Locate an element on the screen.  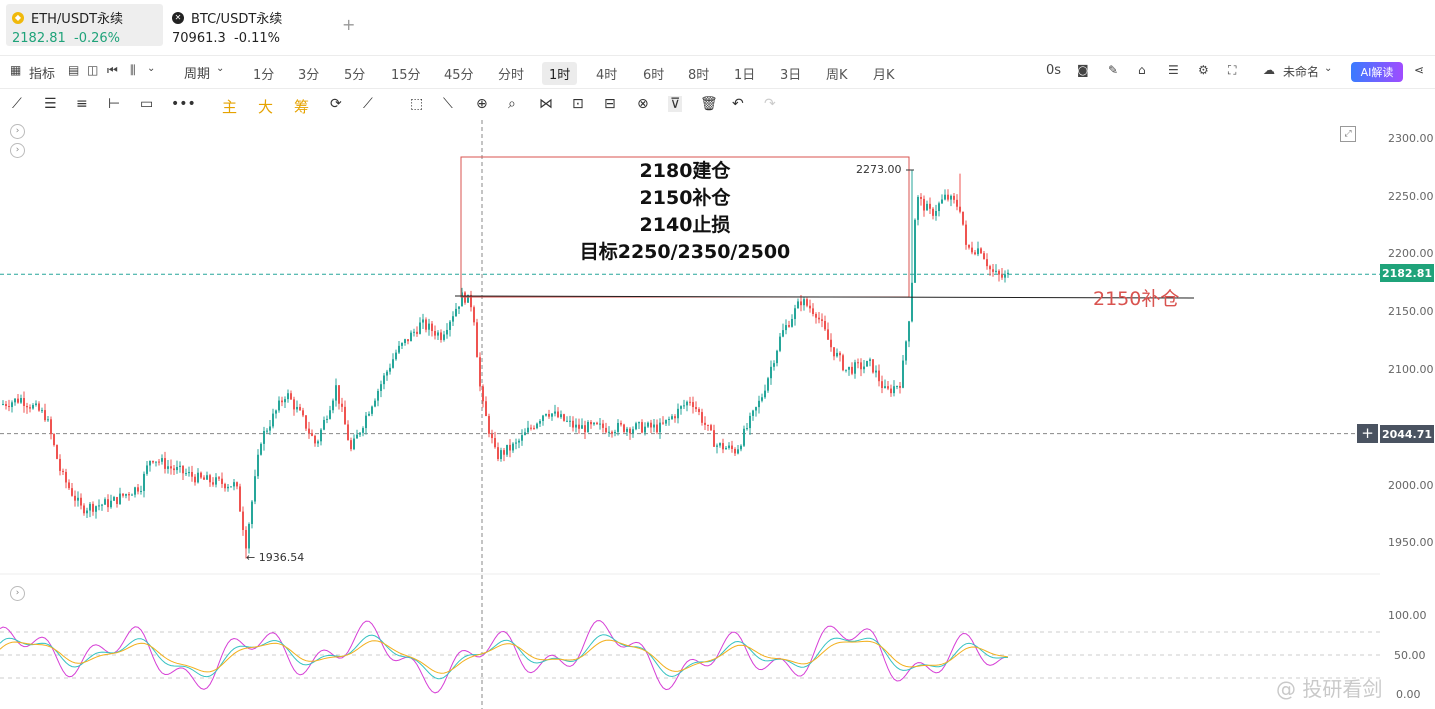
undo-icon: ↶ is located at coordinates (738, 104).